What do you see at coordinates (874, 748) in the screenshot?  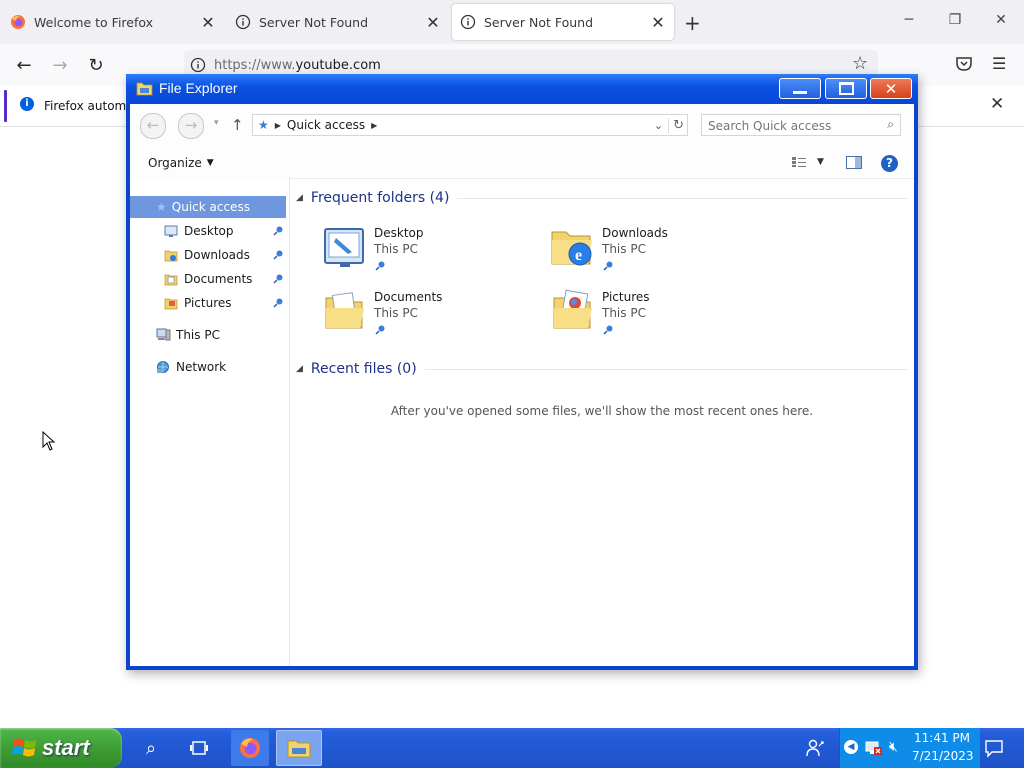 I see `network-disconnected-icon` at bounding box center [874, 748].